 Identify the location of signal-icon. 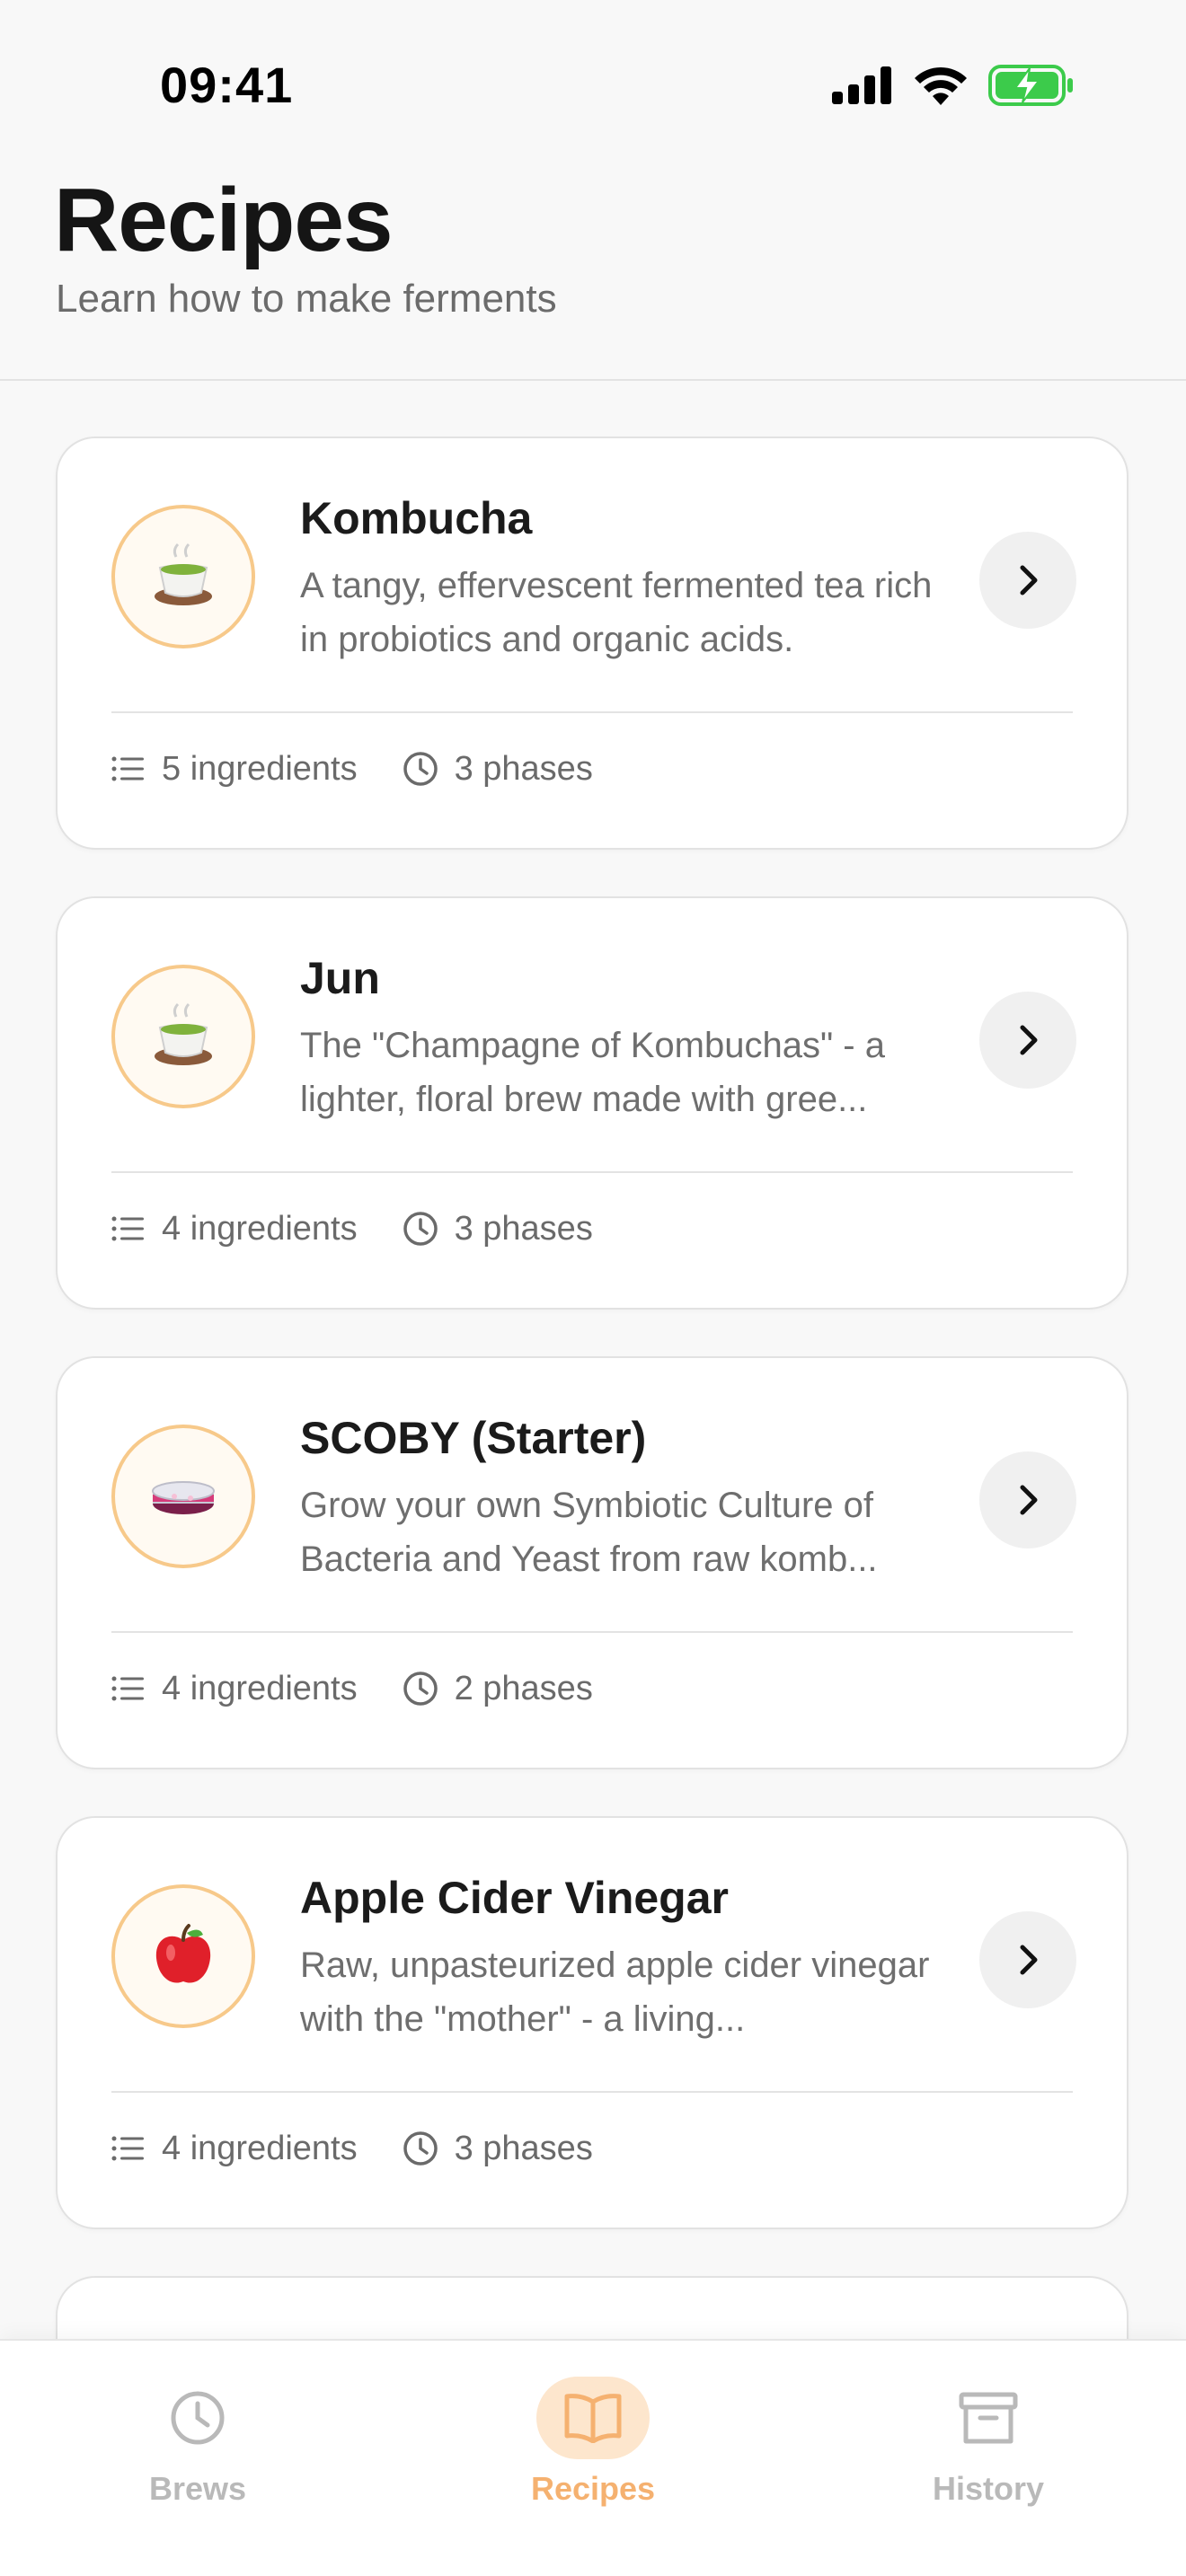
(862, 87).